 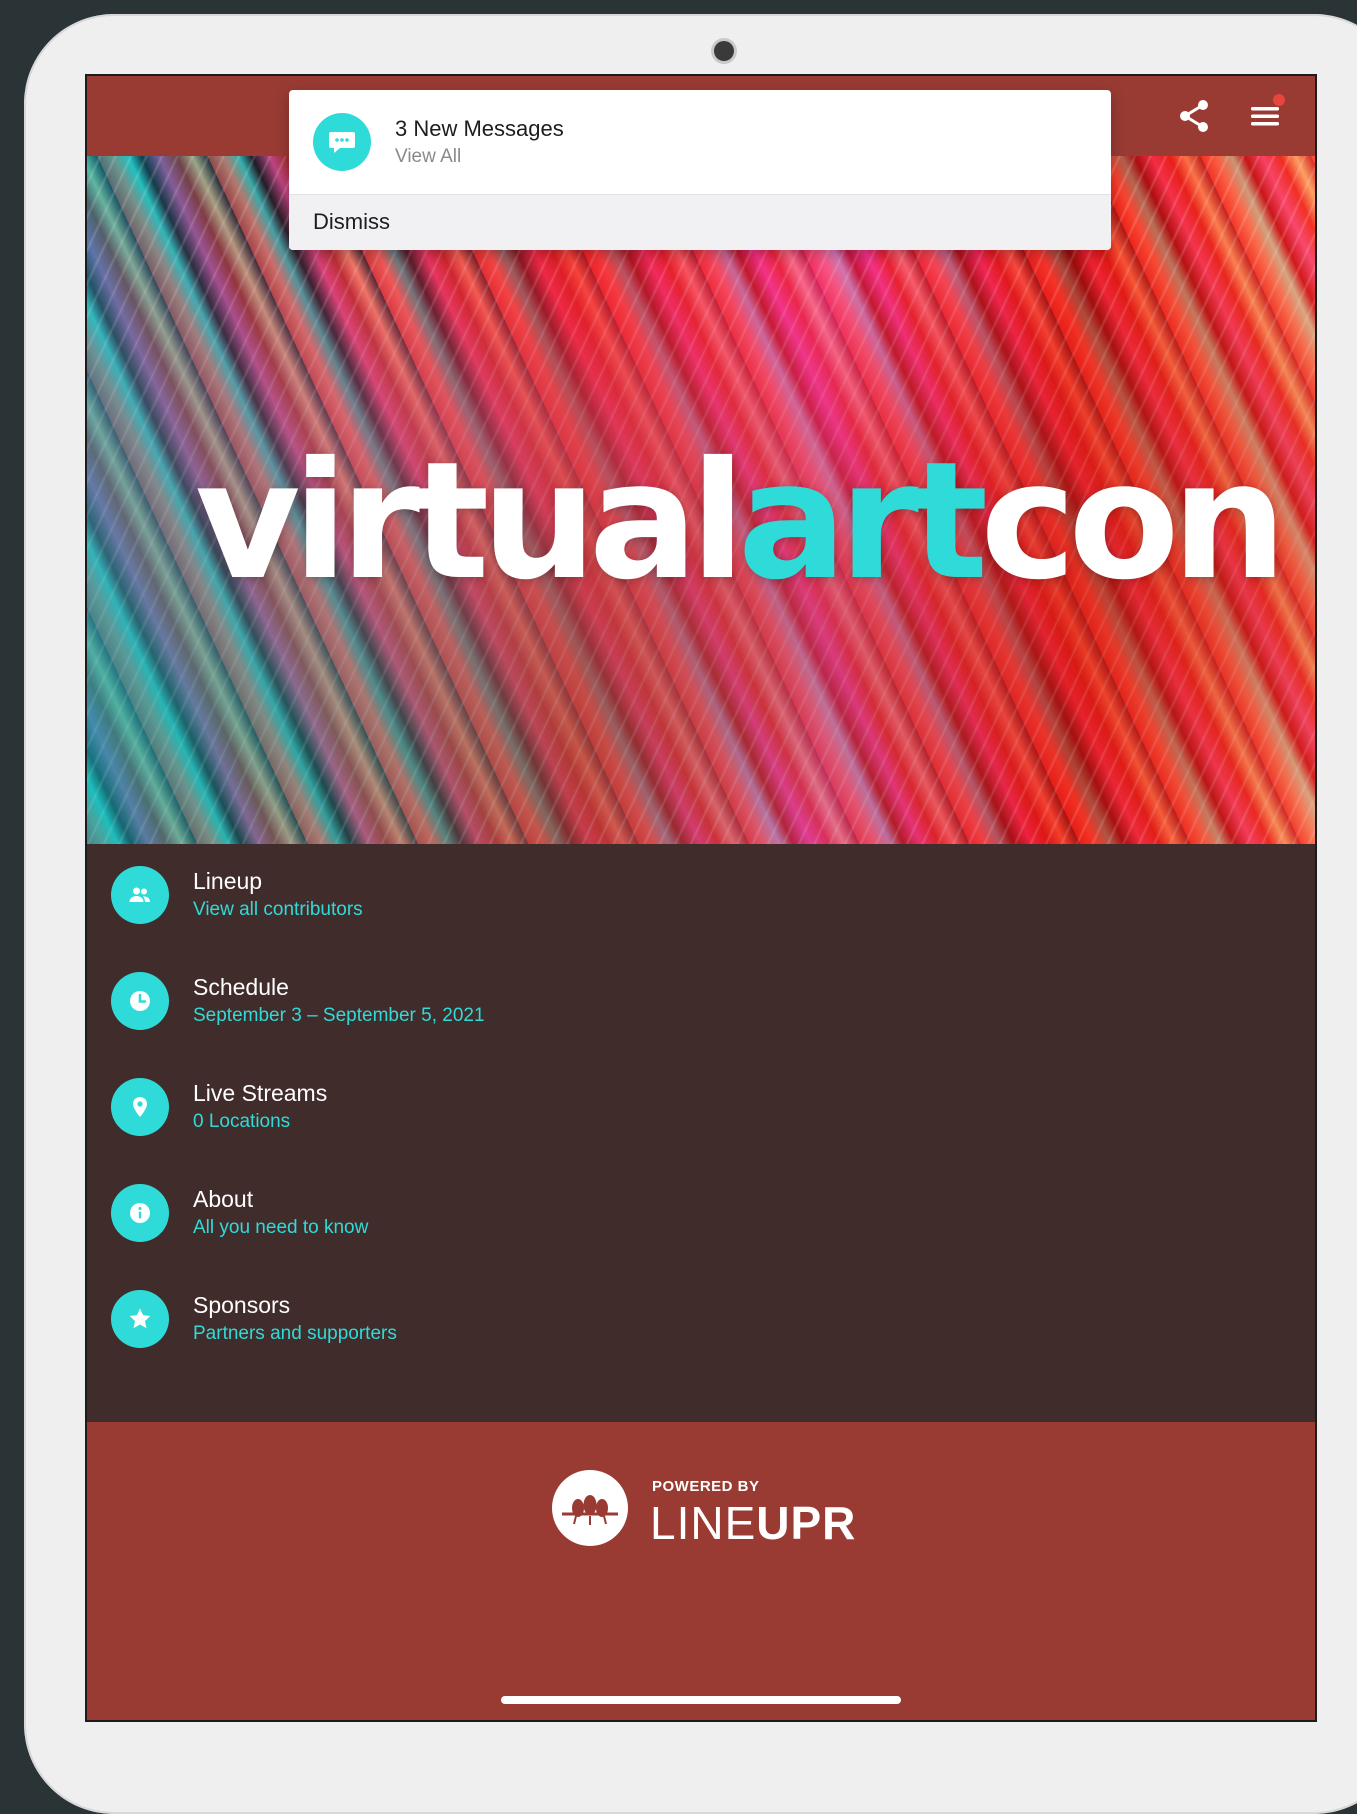 What do you see at coordinates (140, 1319) in the screenshot?
I see `star-icon` at bounding box center [140, 1319].